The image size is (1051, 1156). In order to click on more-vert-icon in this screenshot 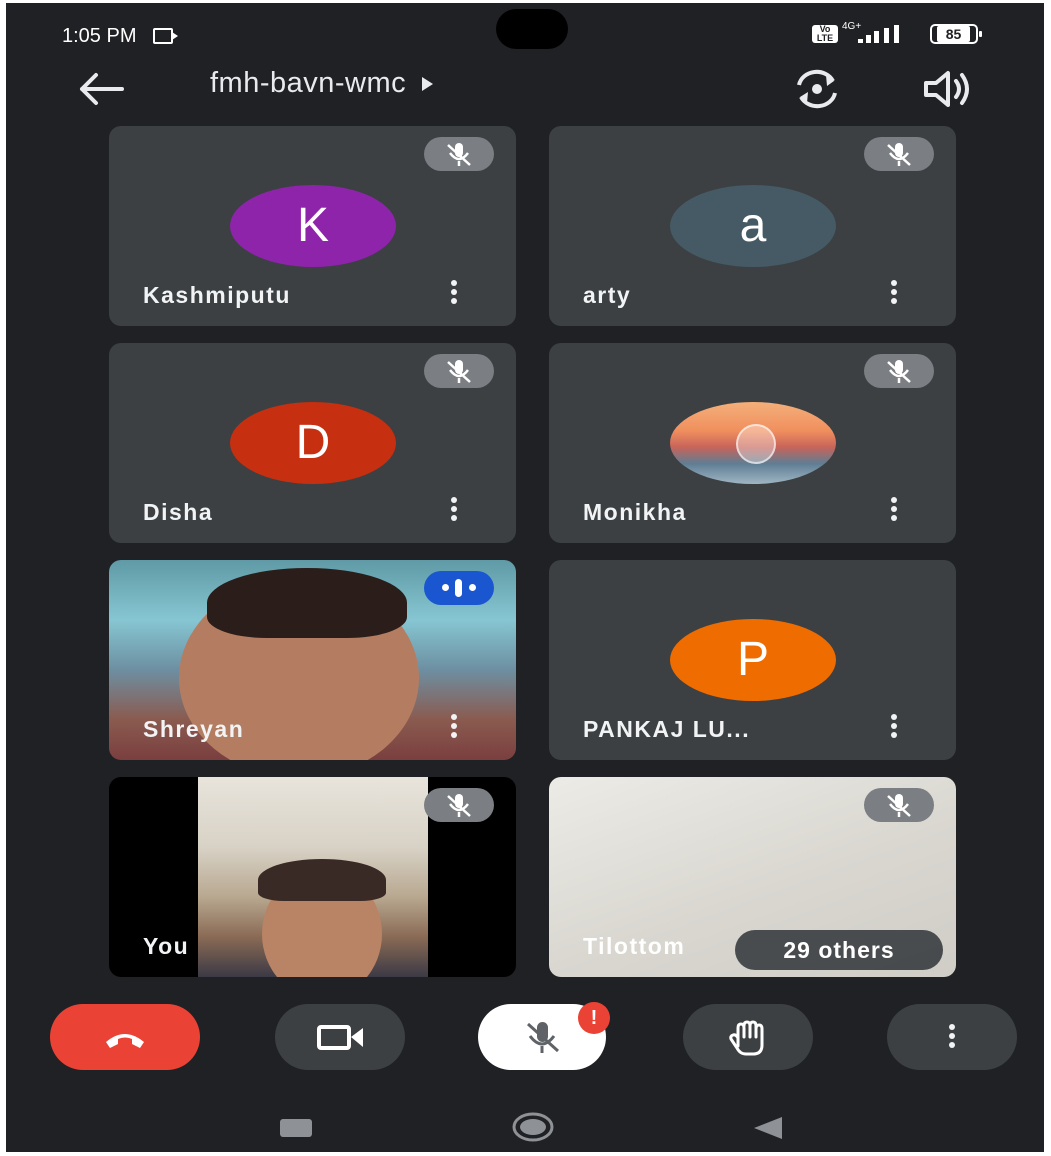, I will do `click(952, 1037)`.